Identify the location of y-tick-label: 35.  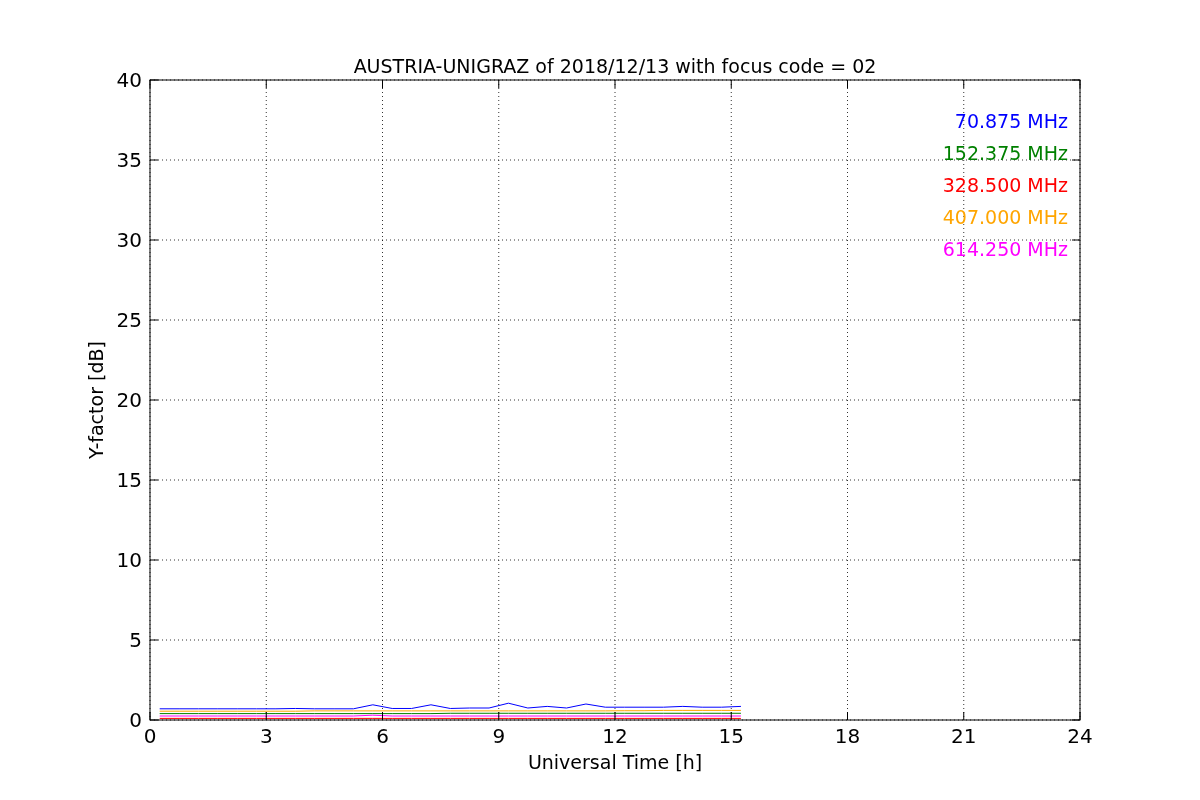
(129, 160).